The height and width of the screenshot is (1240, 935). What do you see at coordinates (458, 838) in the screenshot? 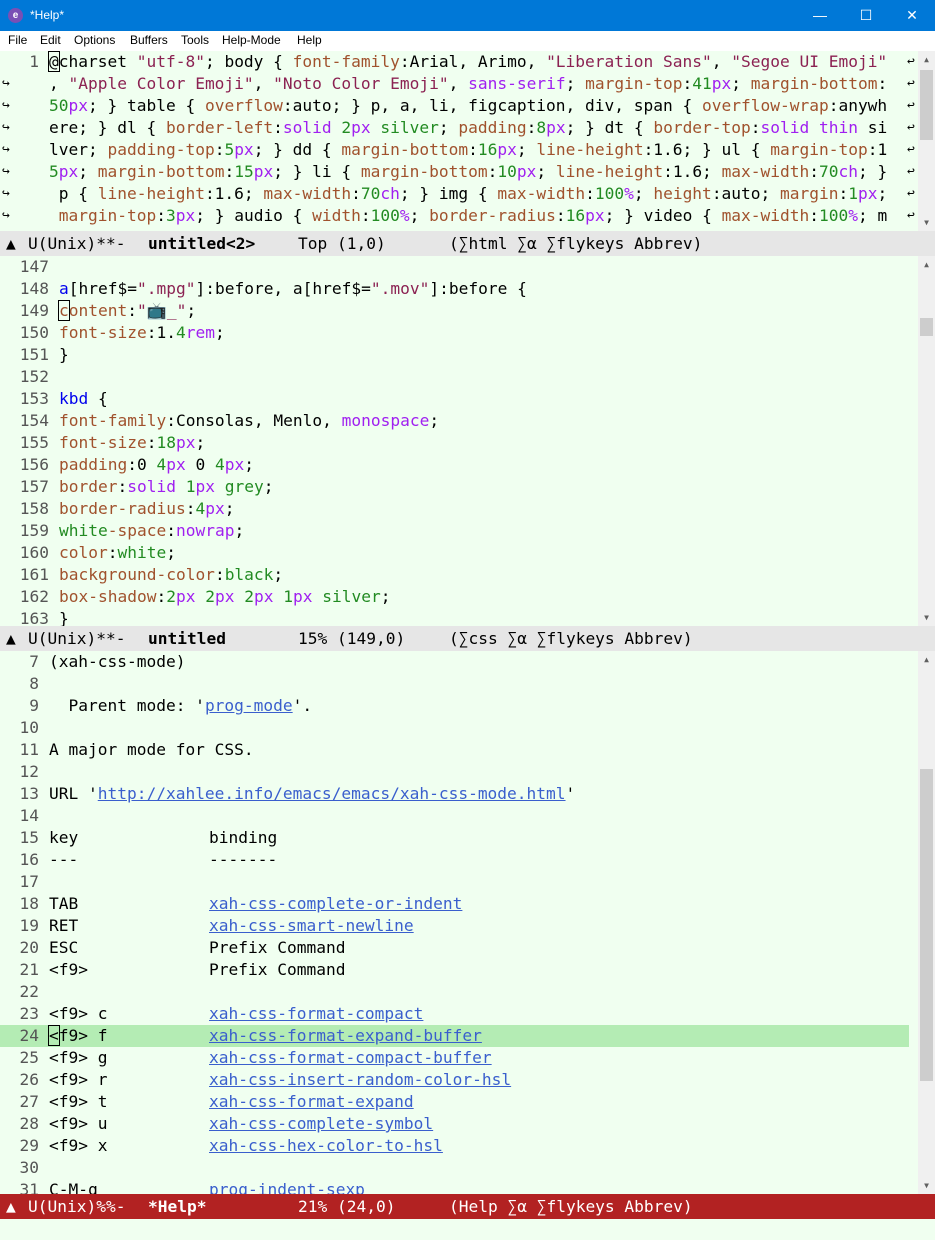
I see `keybinding-row: 15 key binding` at bounding box center [458, 838].